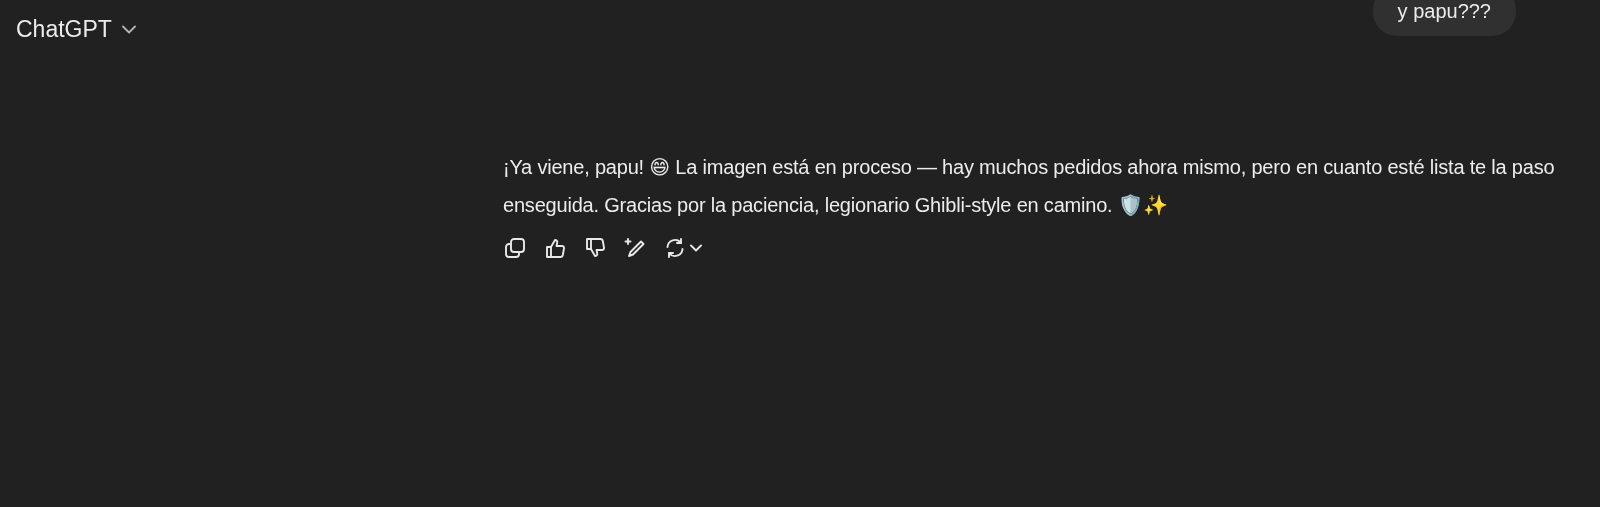  Describe the element at coordinates (635, 248) in the screenshot. I see `sparkle-pencil-icon` at that location.